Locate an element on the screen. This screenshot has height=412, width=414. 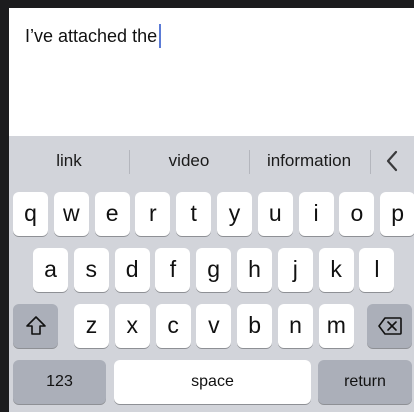
key-y: y is located at coordinates (234, 214).